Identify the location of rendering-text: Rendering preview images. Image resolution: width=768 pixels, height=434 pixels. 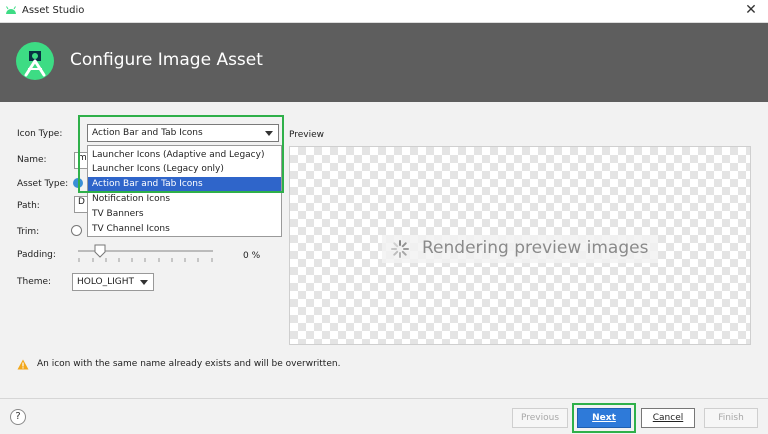
(535, 248).